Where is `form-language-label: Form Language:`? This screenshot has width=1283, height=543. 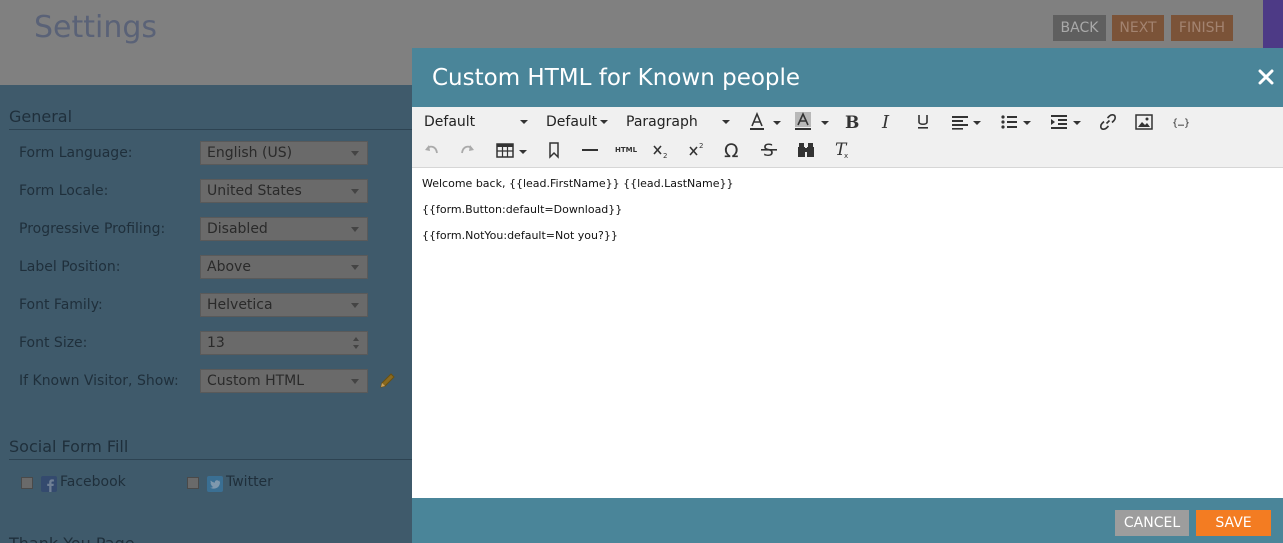 form-language-label: Form Language: is located at coordinates (76, 153).